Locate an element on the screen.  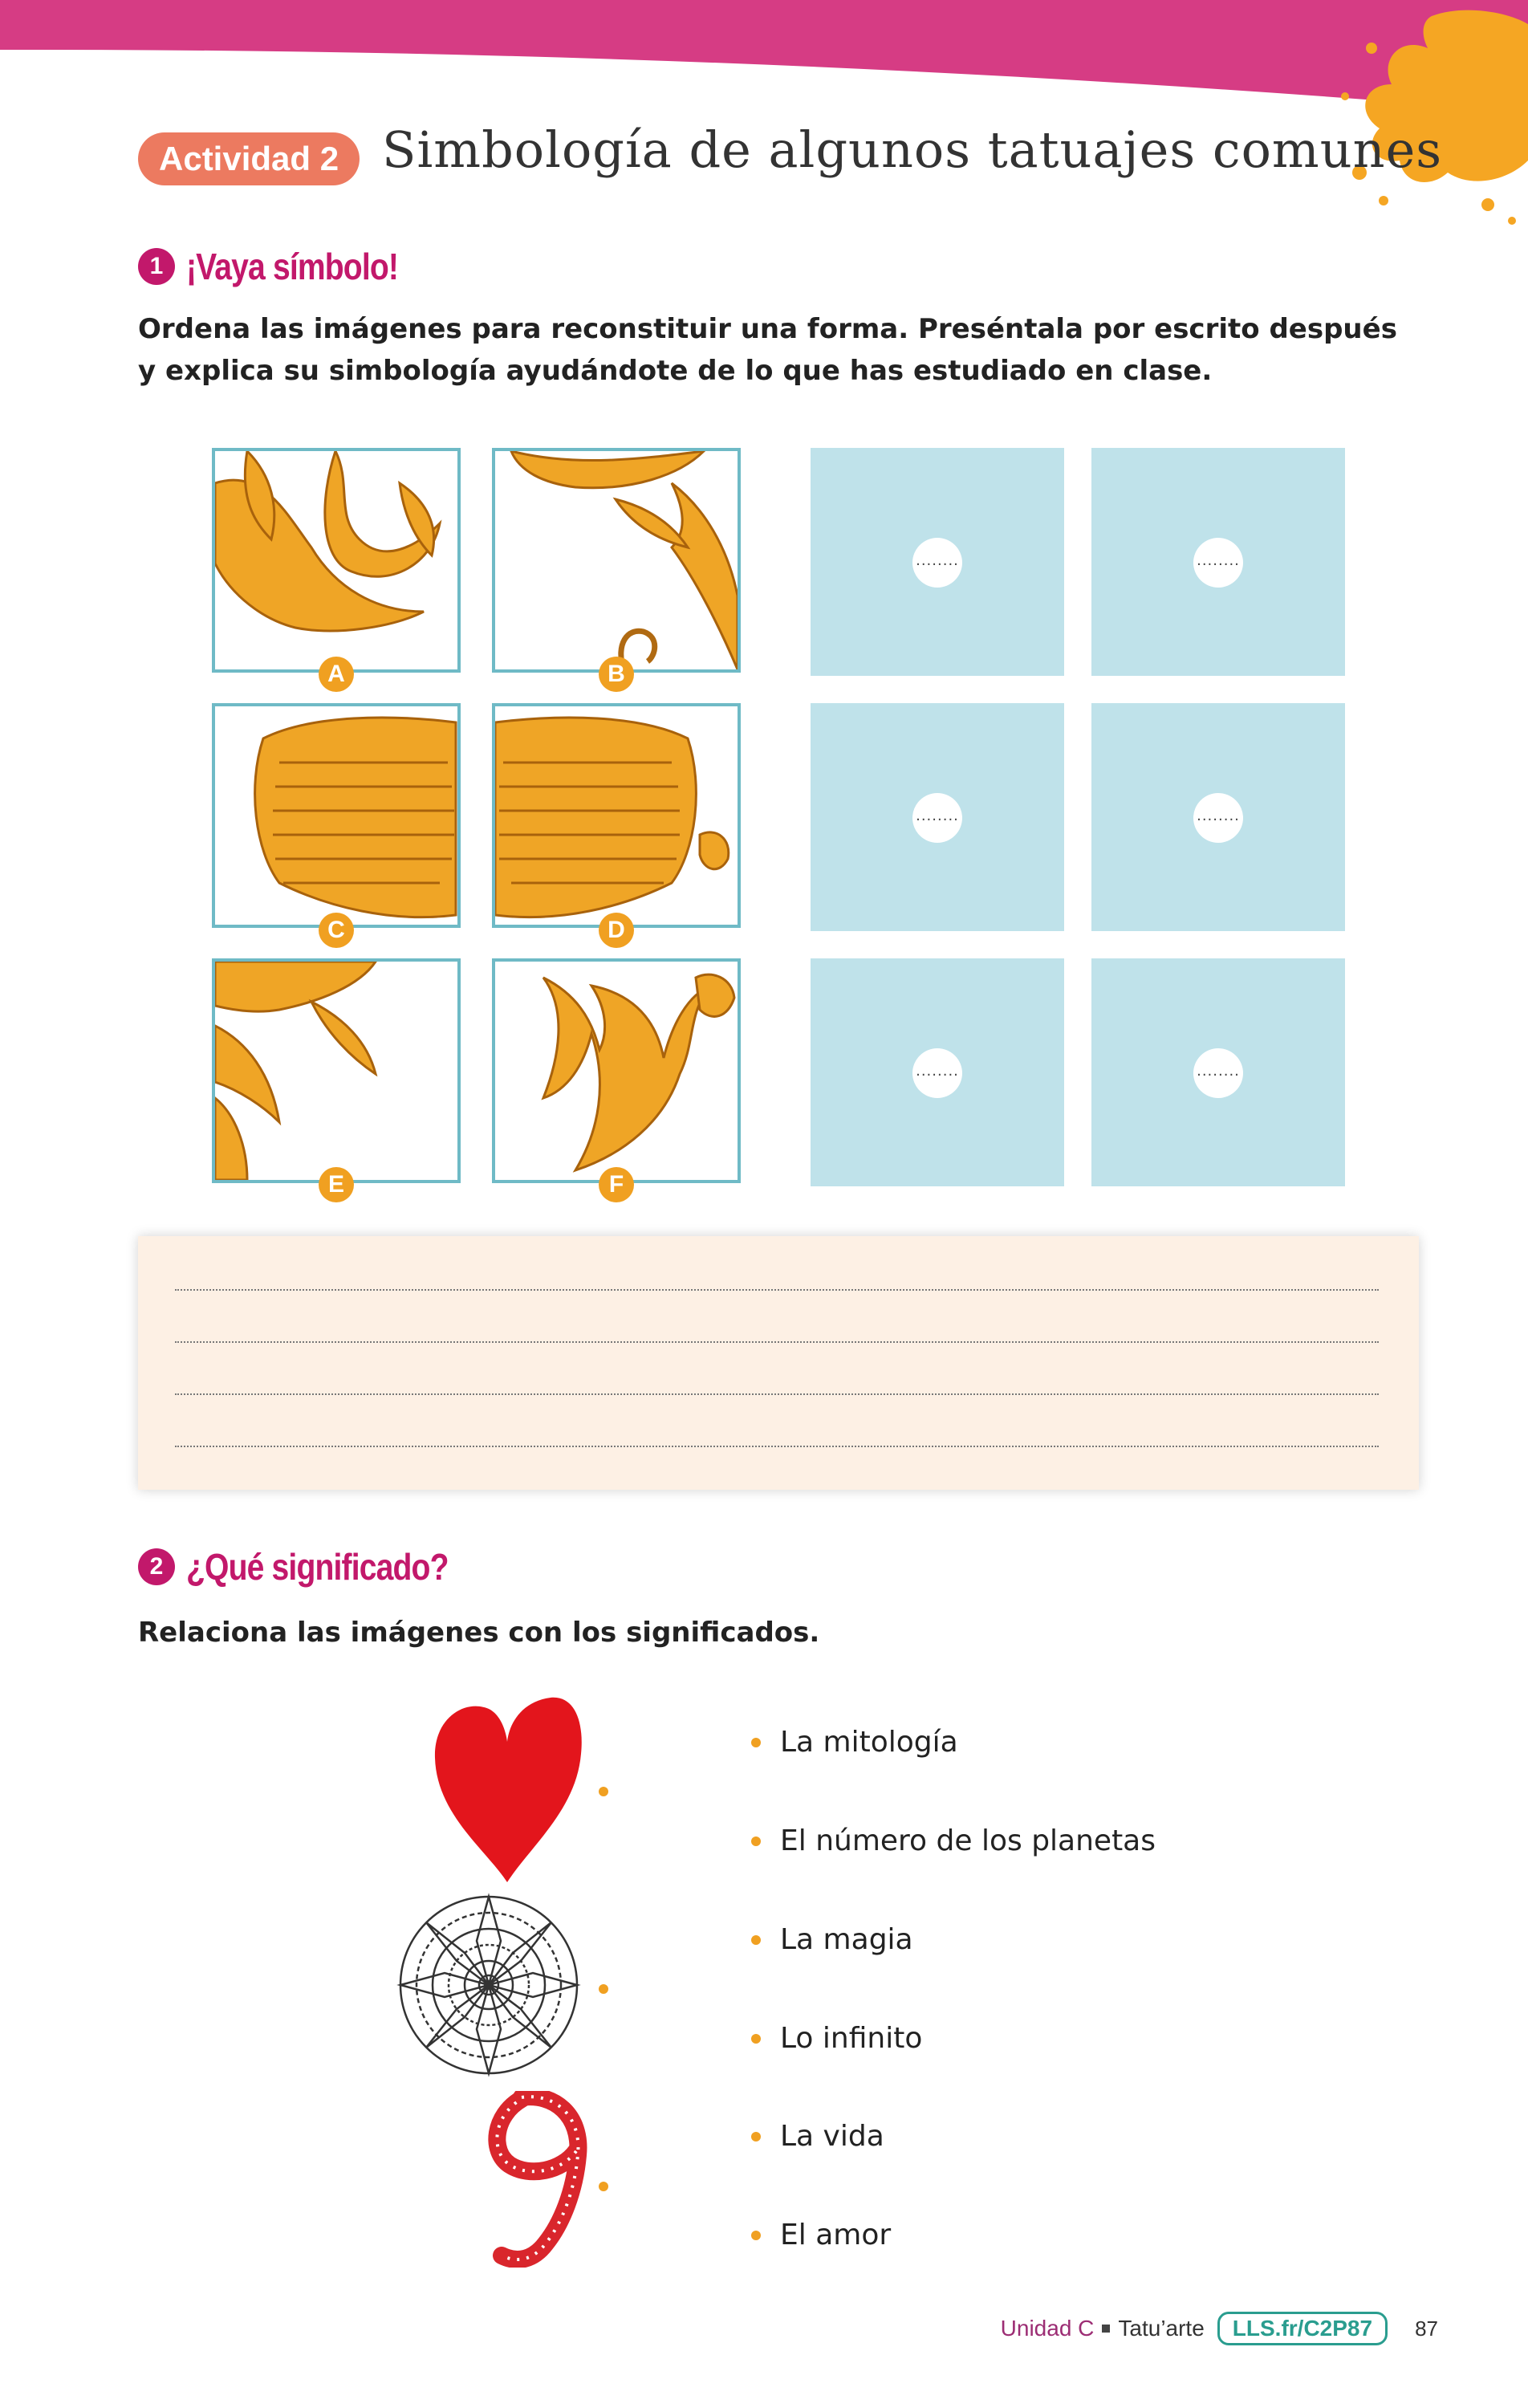
meaning-item: La mitología is located at coordinates (855, 1742).